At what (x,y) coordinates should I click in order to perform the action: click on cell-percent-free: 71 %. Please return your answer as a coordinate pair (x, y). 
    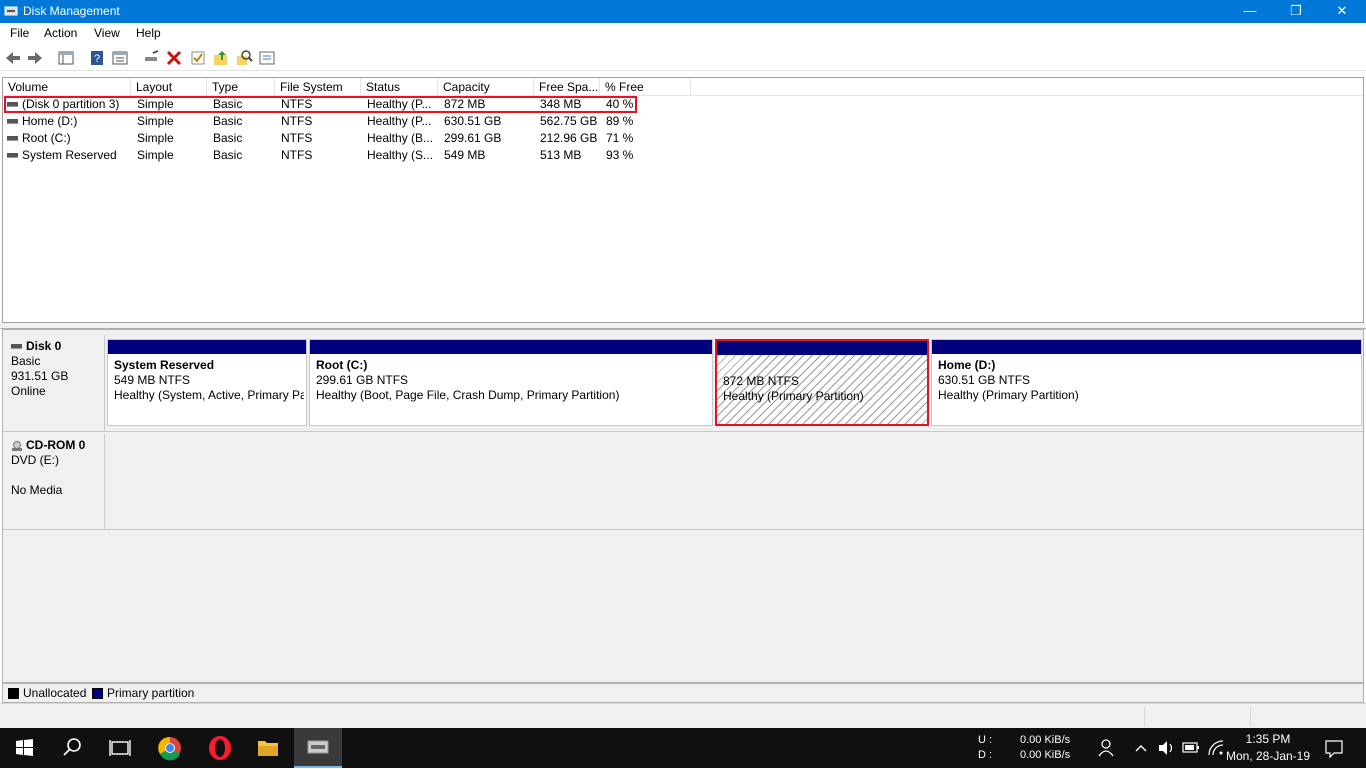
    Looking at the image, I should click on (620, 138).